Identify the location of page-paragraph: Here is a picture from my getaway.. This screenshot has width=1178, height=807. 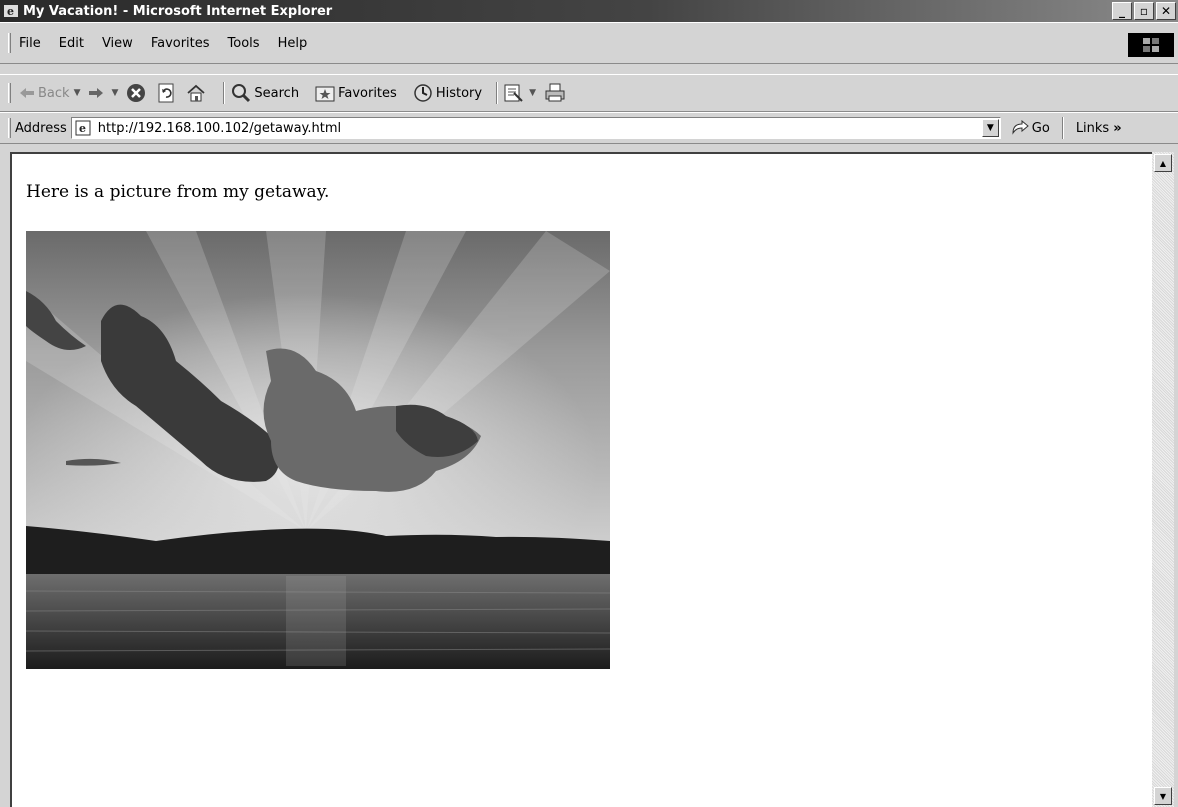
(178, 192).